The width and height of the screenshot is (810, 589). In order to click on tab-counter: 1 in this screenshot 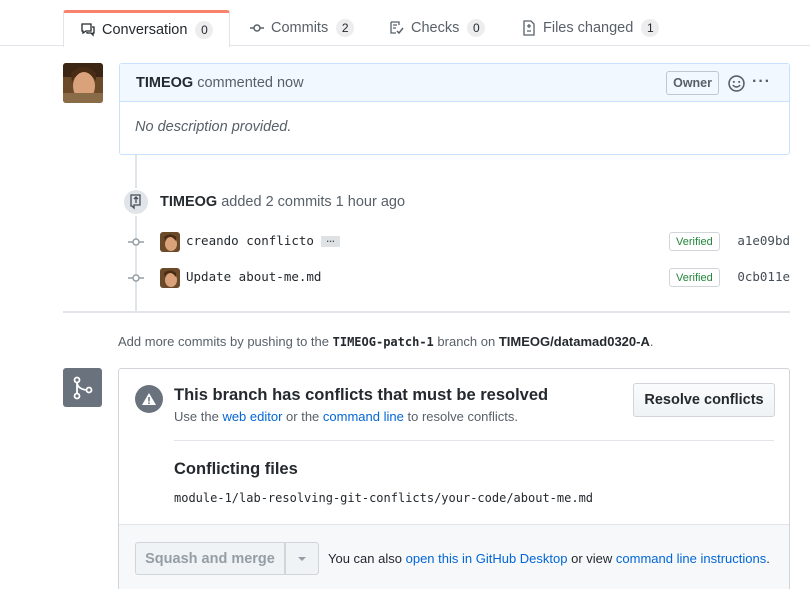, I will do `click(650, 28)`.